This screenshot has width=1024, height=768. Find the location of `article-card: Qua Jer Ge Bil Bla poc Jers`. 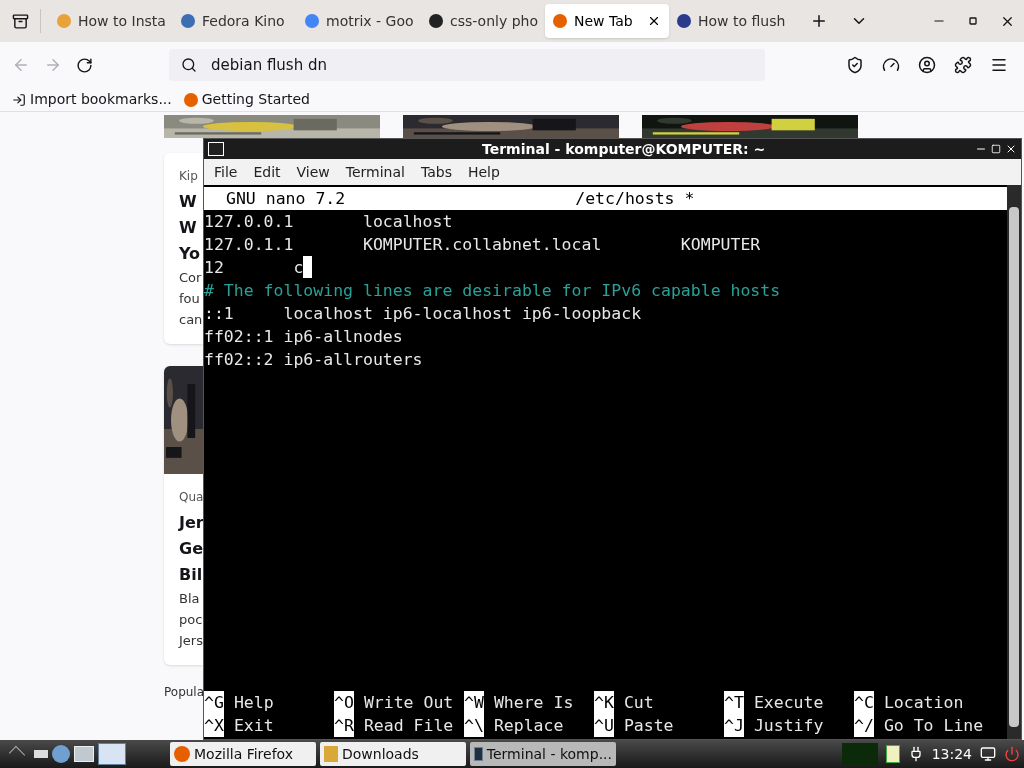

article-card: Qua Jer Ge Bil Bla poc Jers is located at coordinates (183, 515).